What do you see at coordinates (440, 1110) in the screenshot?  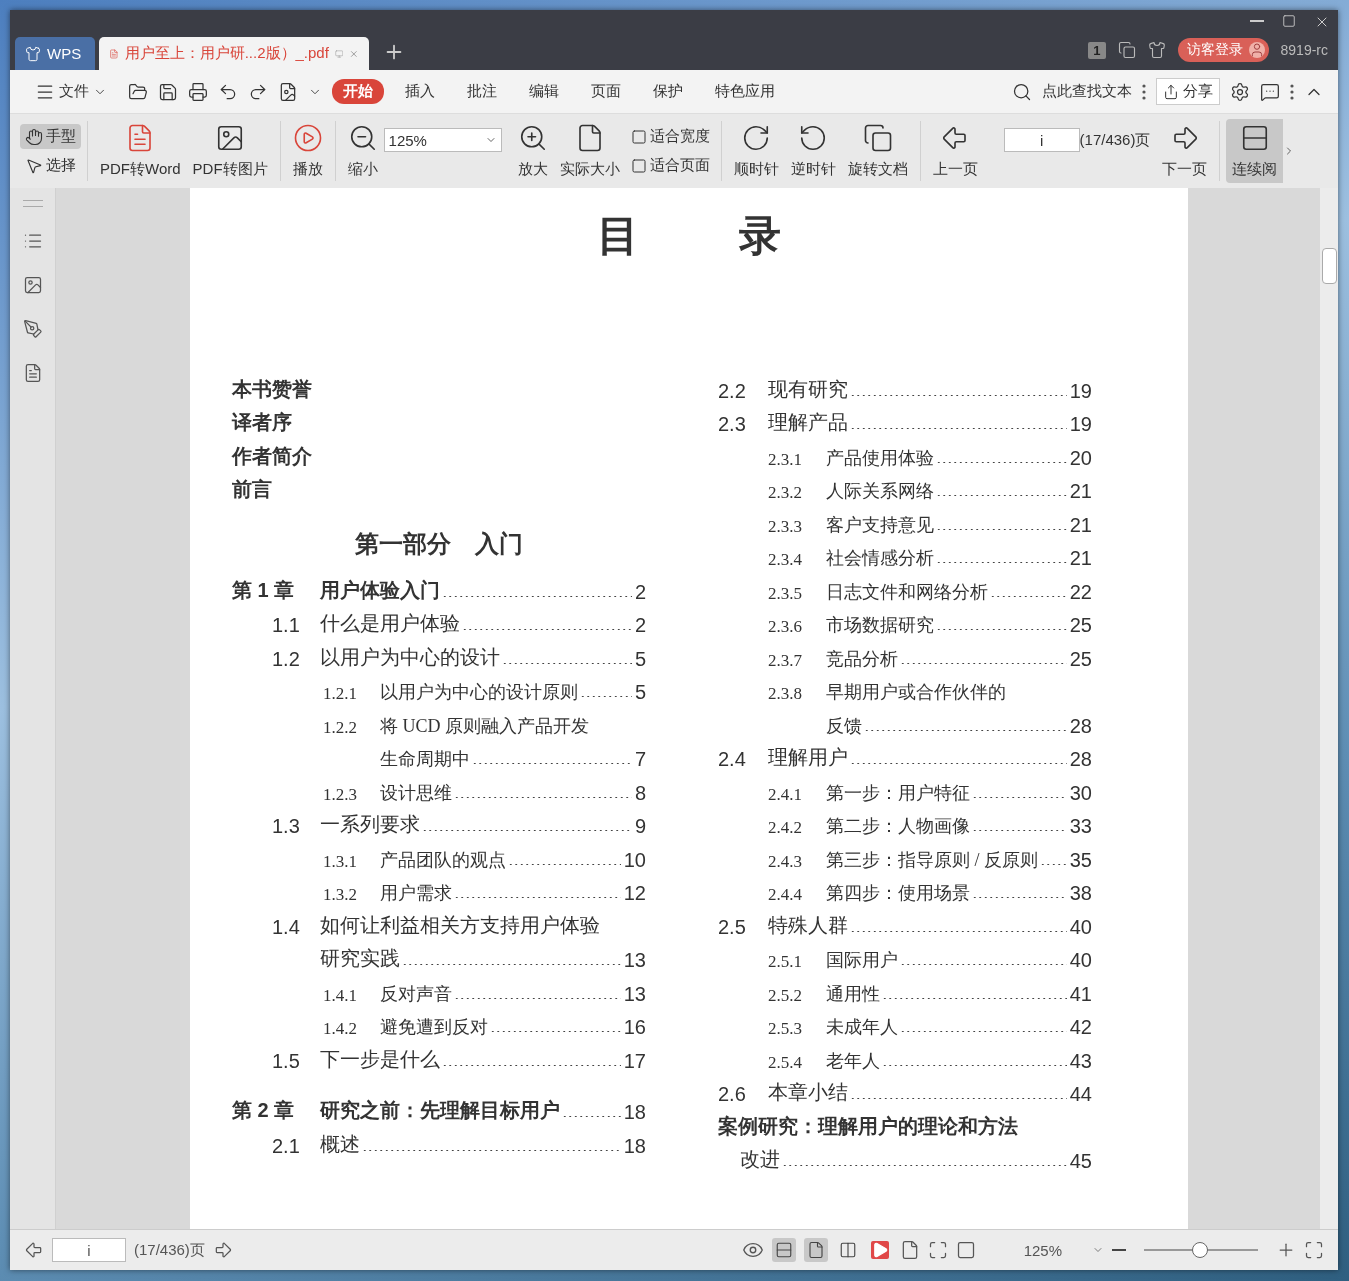 I see `toc-entry-title: 研究之前：先理解目标用户` at bounding box center [440, 1110].